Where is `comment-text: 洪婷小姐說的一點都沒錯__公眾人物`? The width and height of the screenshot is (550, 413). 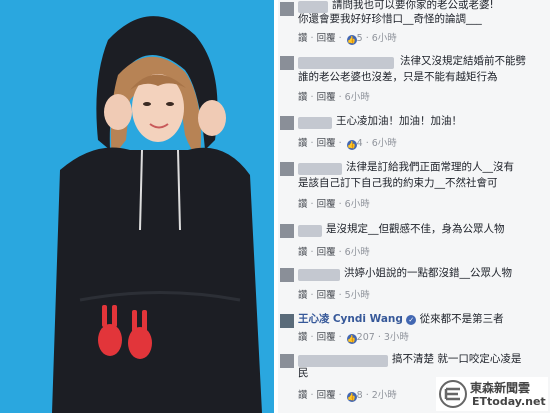
comment-text: 洪婷小姐說的一點都沒錯__公眾人物 is located at coordinates (428, 273).